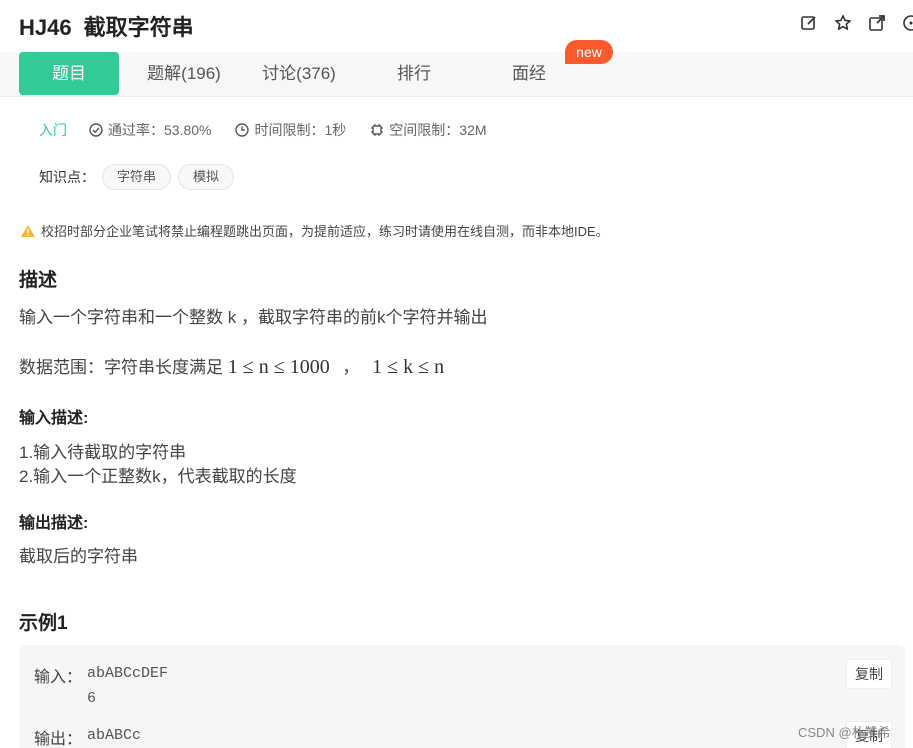 The image size is (913, 748). I want to click on tab-solutions: 题解(196), so click(184, 73).